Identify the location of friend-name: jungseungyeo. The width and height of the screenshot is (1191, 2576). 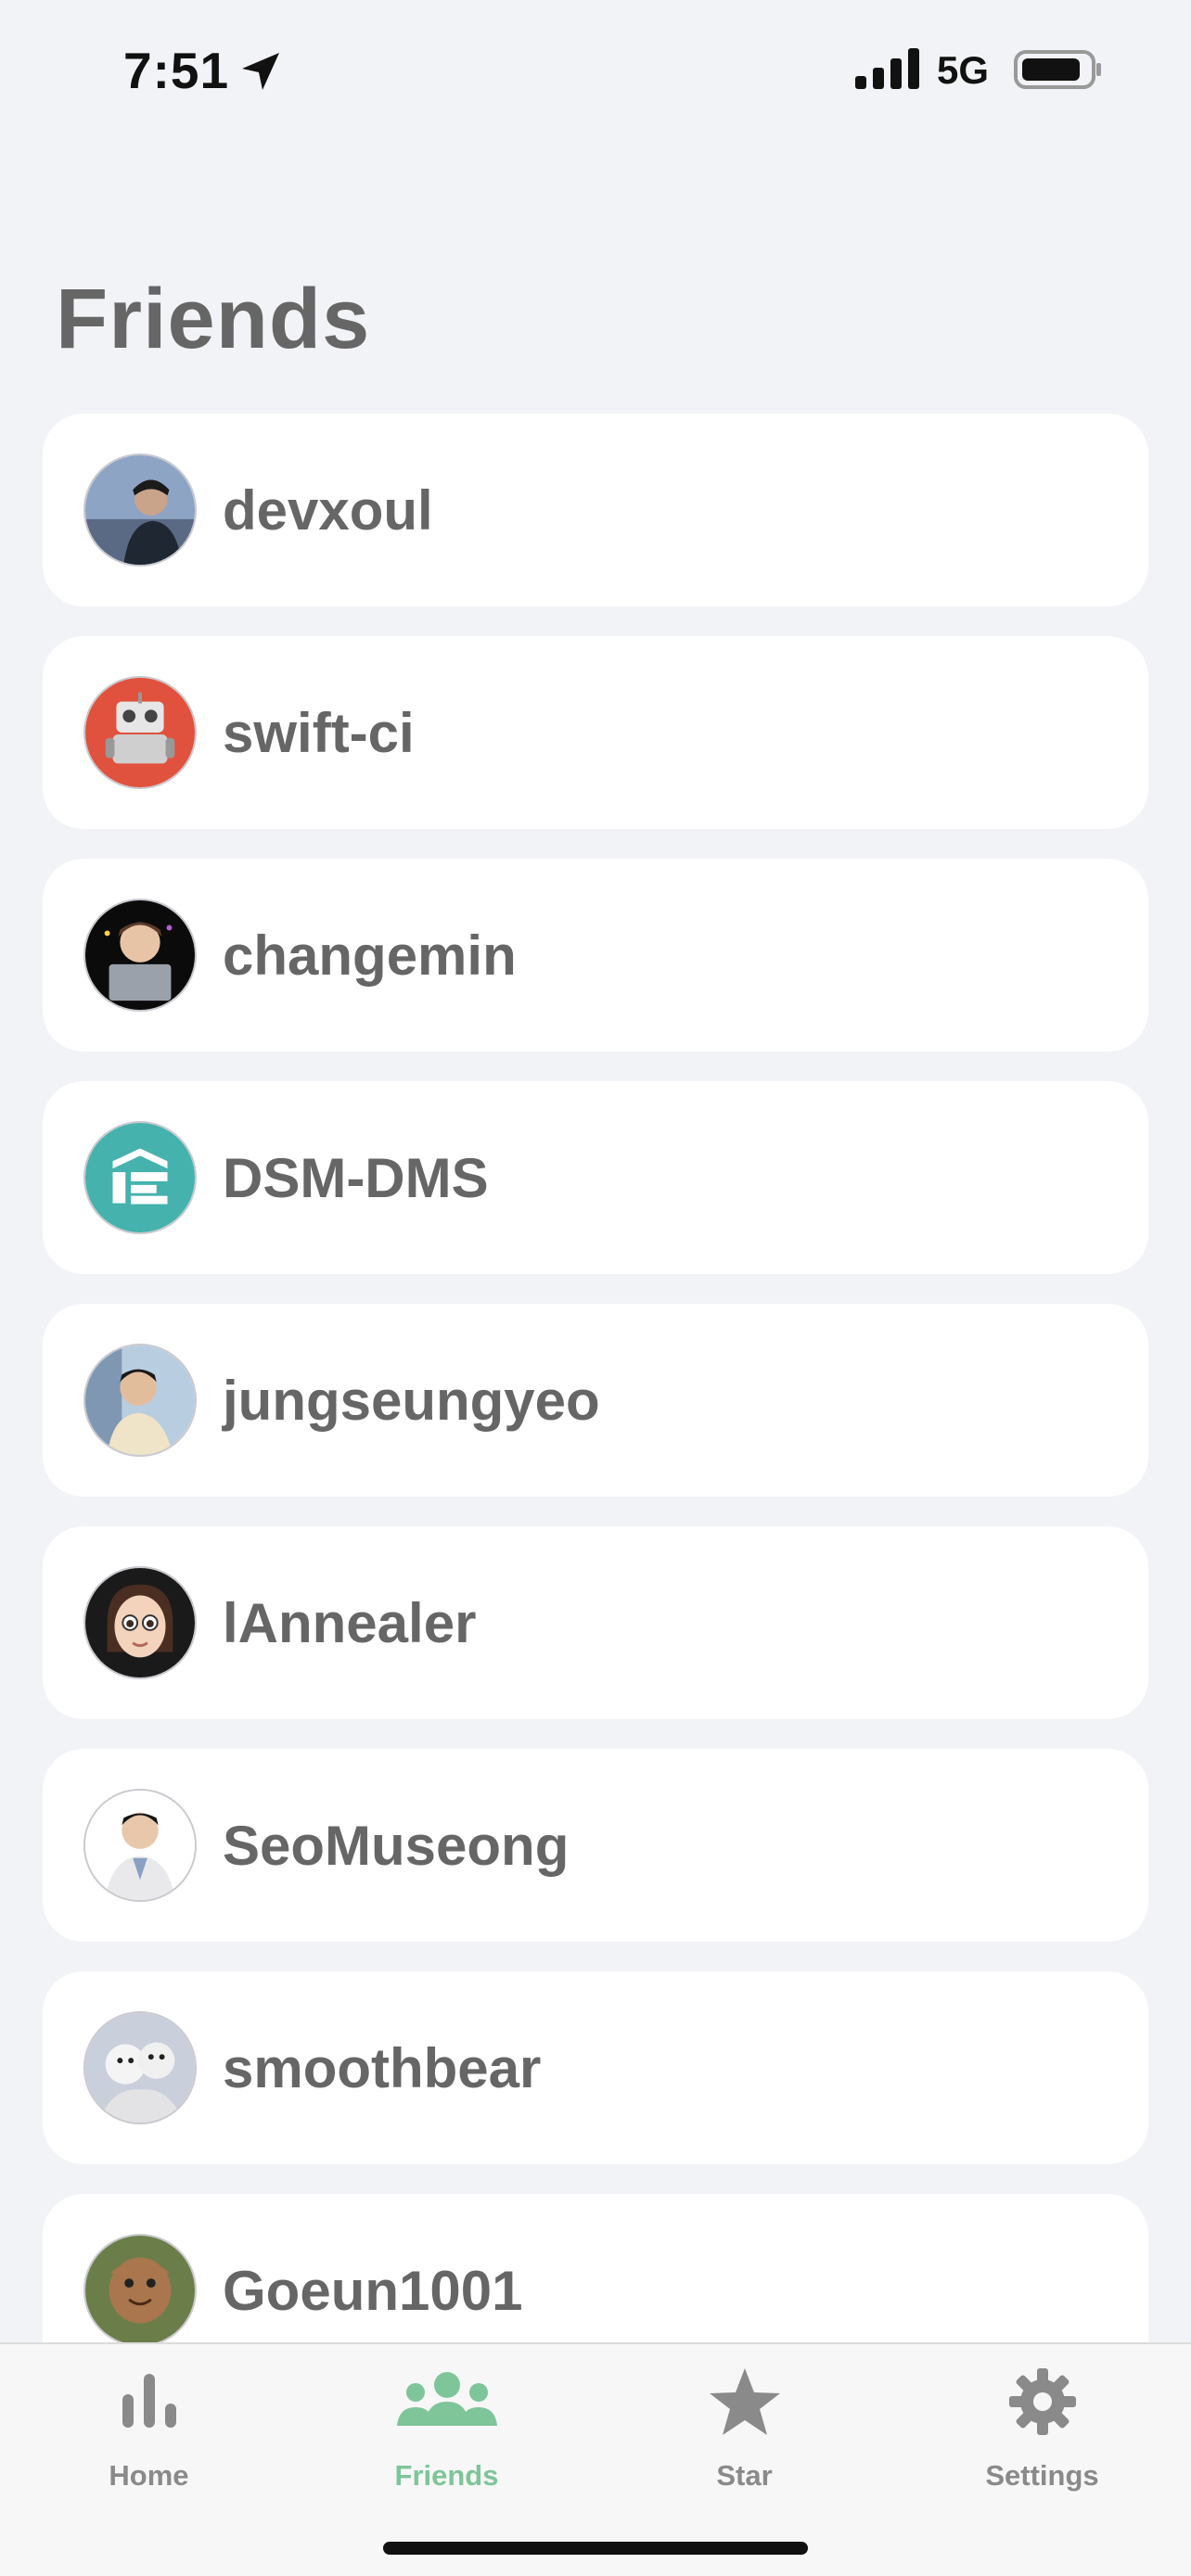
(411, 1401).